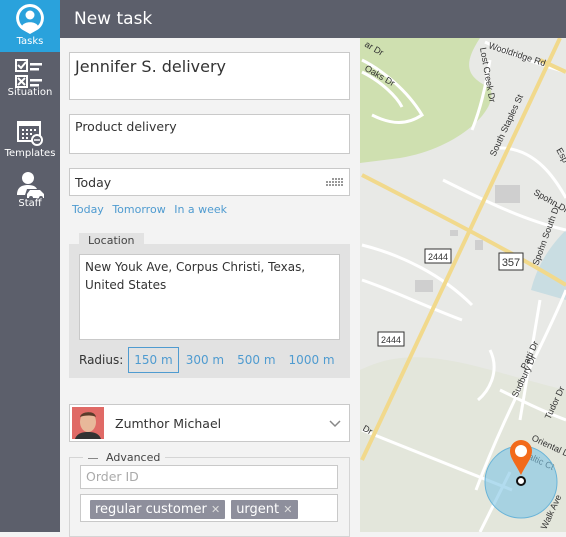  What do you see at coordinates (200, 209) in the screenshot?
I see `date-shortcut-week: In a week` at bounding box center [200, 209].